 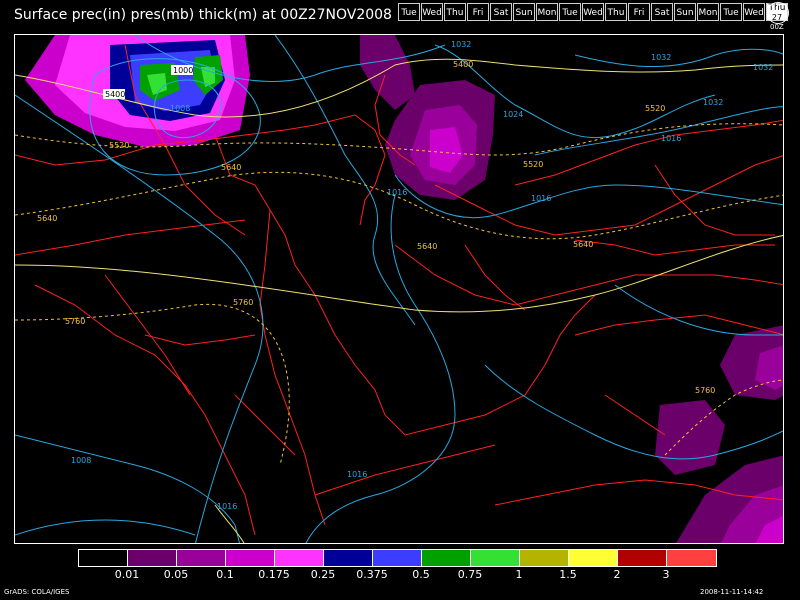 I want to click on colorbar-label: 0.75, so click(x=470, y=574).